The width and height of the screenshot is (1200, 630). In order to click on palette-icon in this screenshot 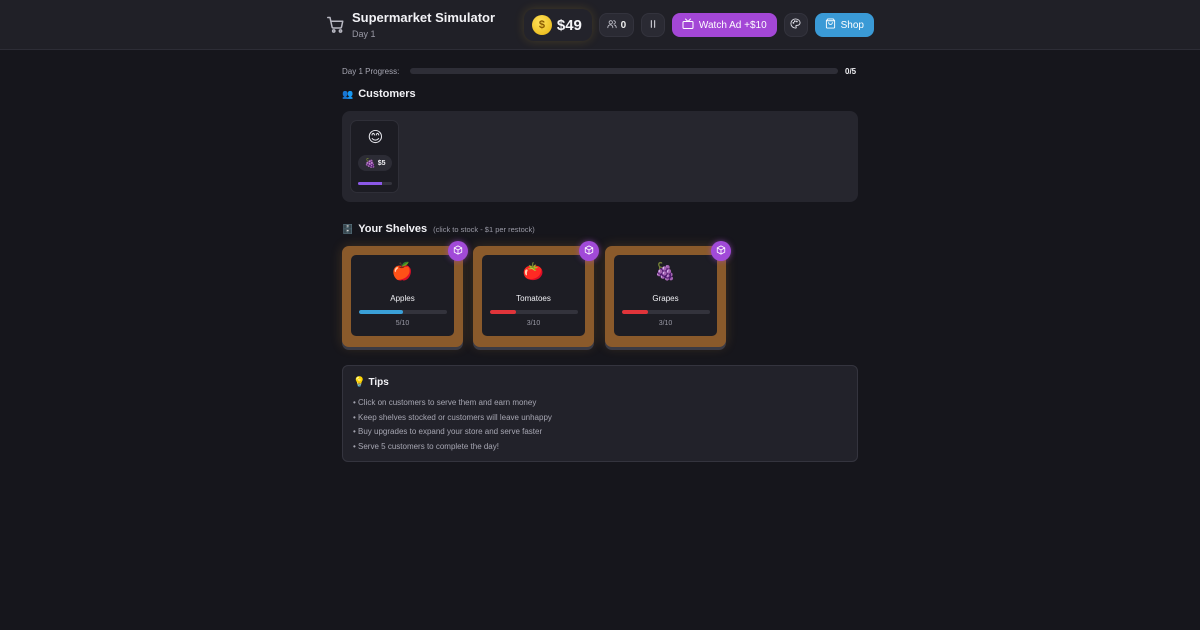, I will do `click(795, 25)`.